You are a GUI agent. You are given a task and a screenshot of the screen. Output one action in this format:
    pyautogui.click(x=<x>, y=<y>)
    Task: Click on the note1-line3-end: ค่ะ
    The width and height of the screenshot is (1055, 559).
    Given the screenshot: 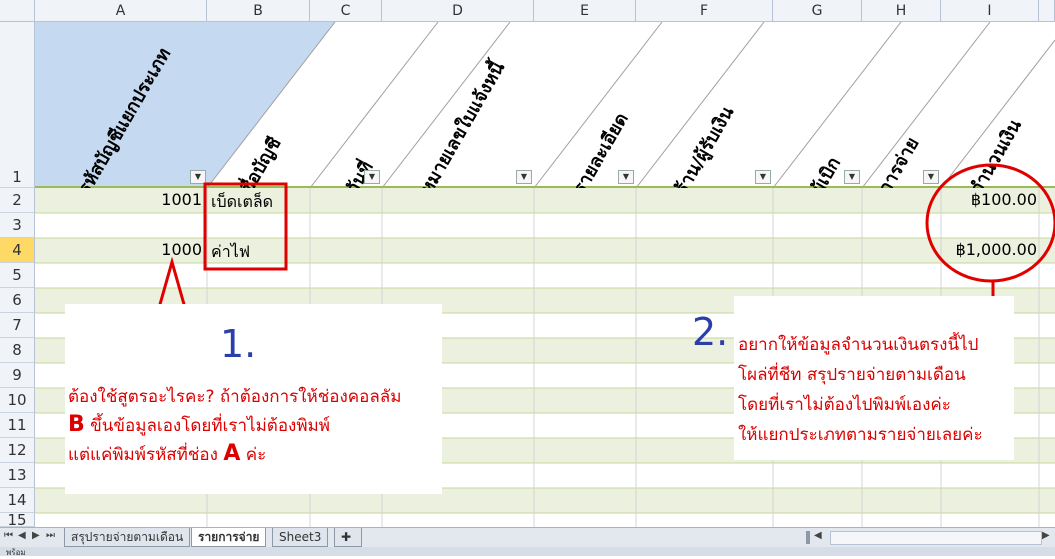 What is the action you would take?
    pyautogui.click(x=253, y=455)
    